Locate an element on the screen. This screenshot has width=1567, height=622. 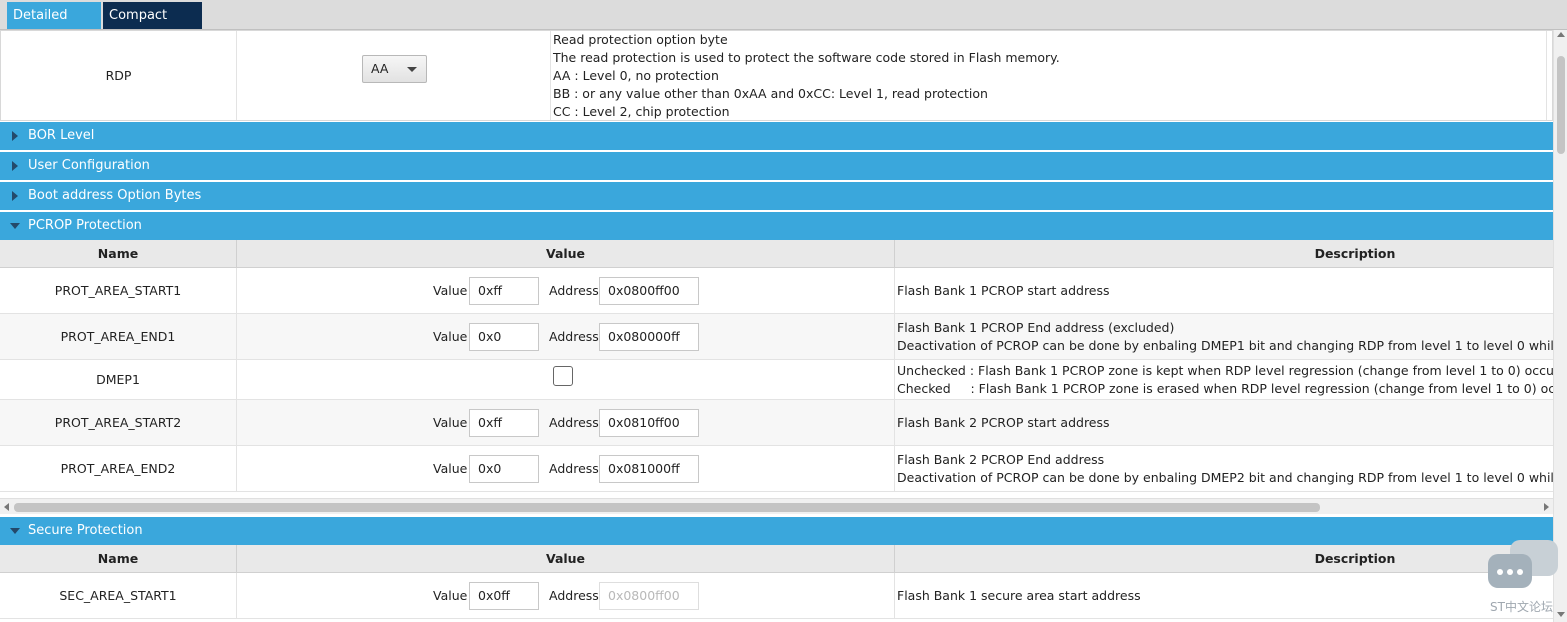
row-value-cell: Value 0xff Address 0x0810ff00 is located at coordinates (566, 422).